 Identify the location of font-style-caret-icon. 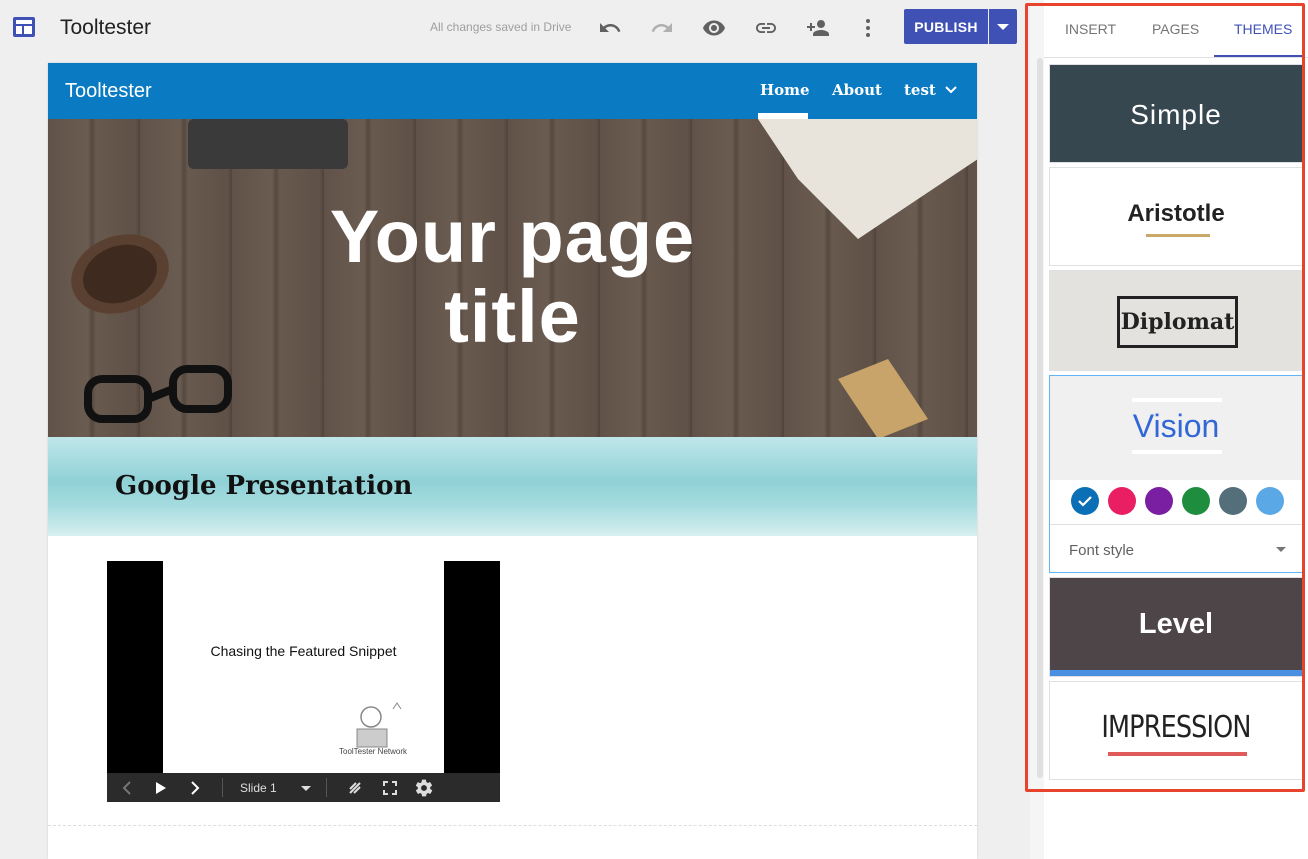
(1281, 549).